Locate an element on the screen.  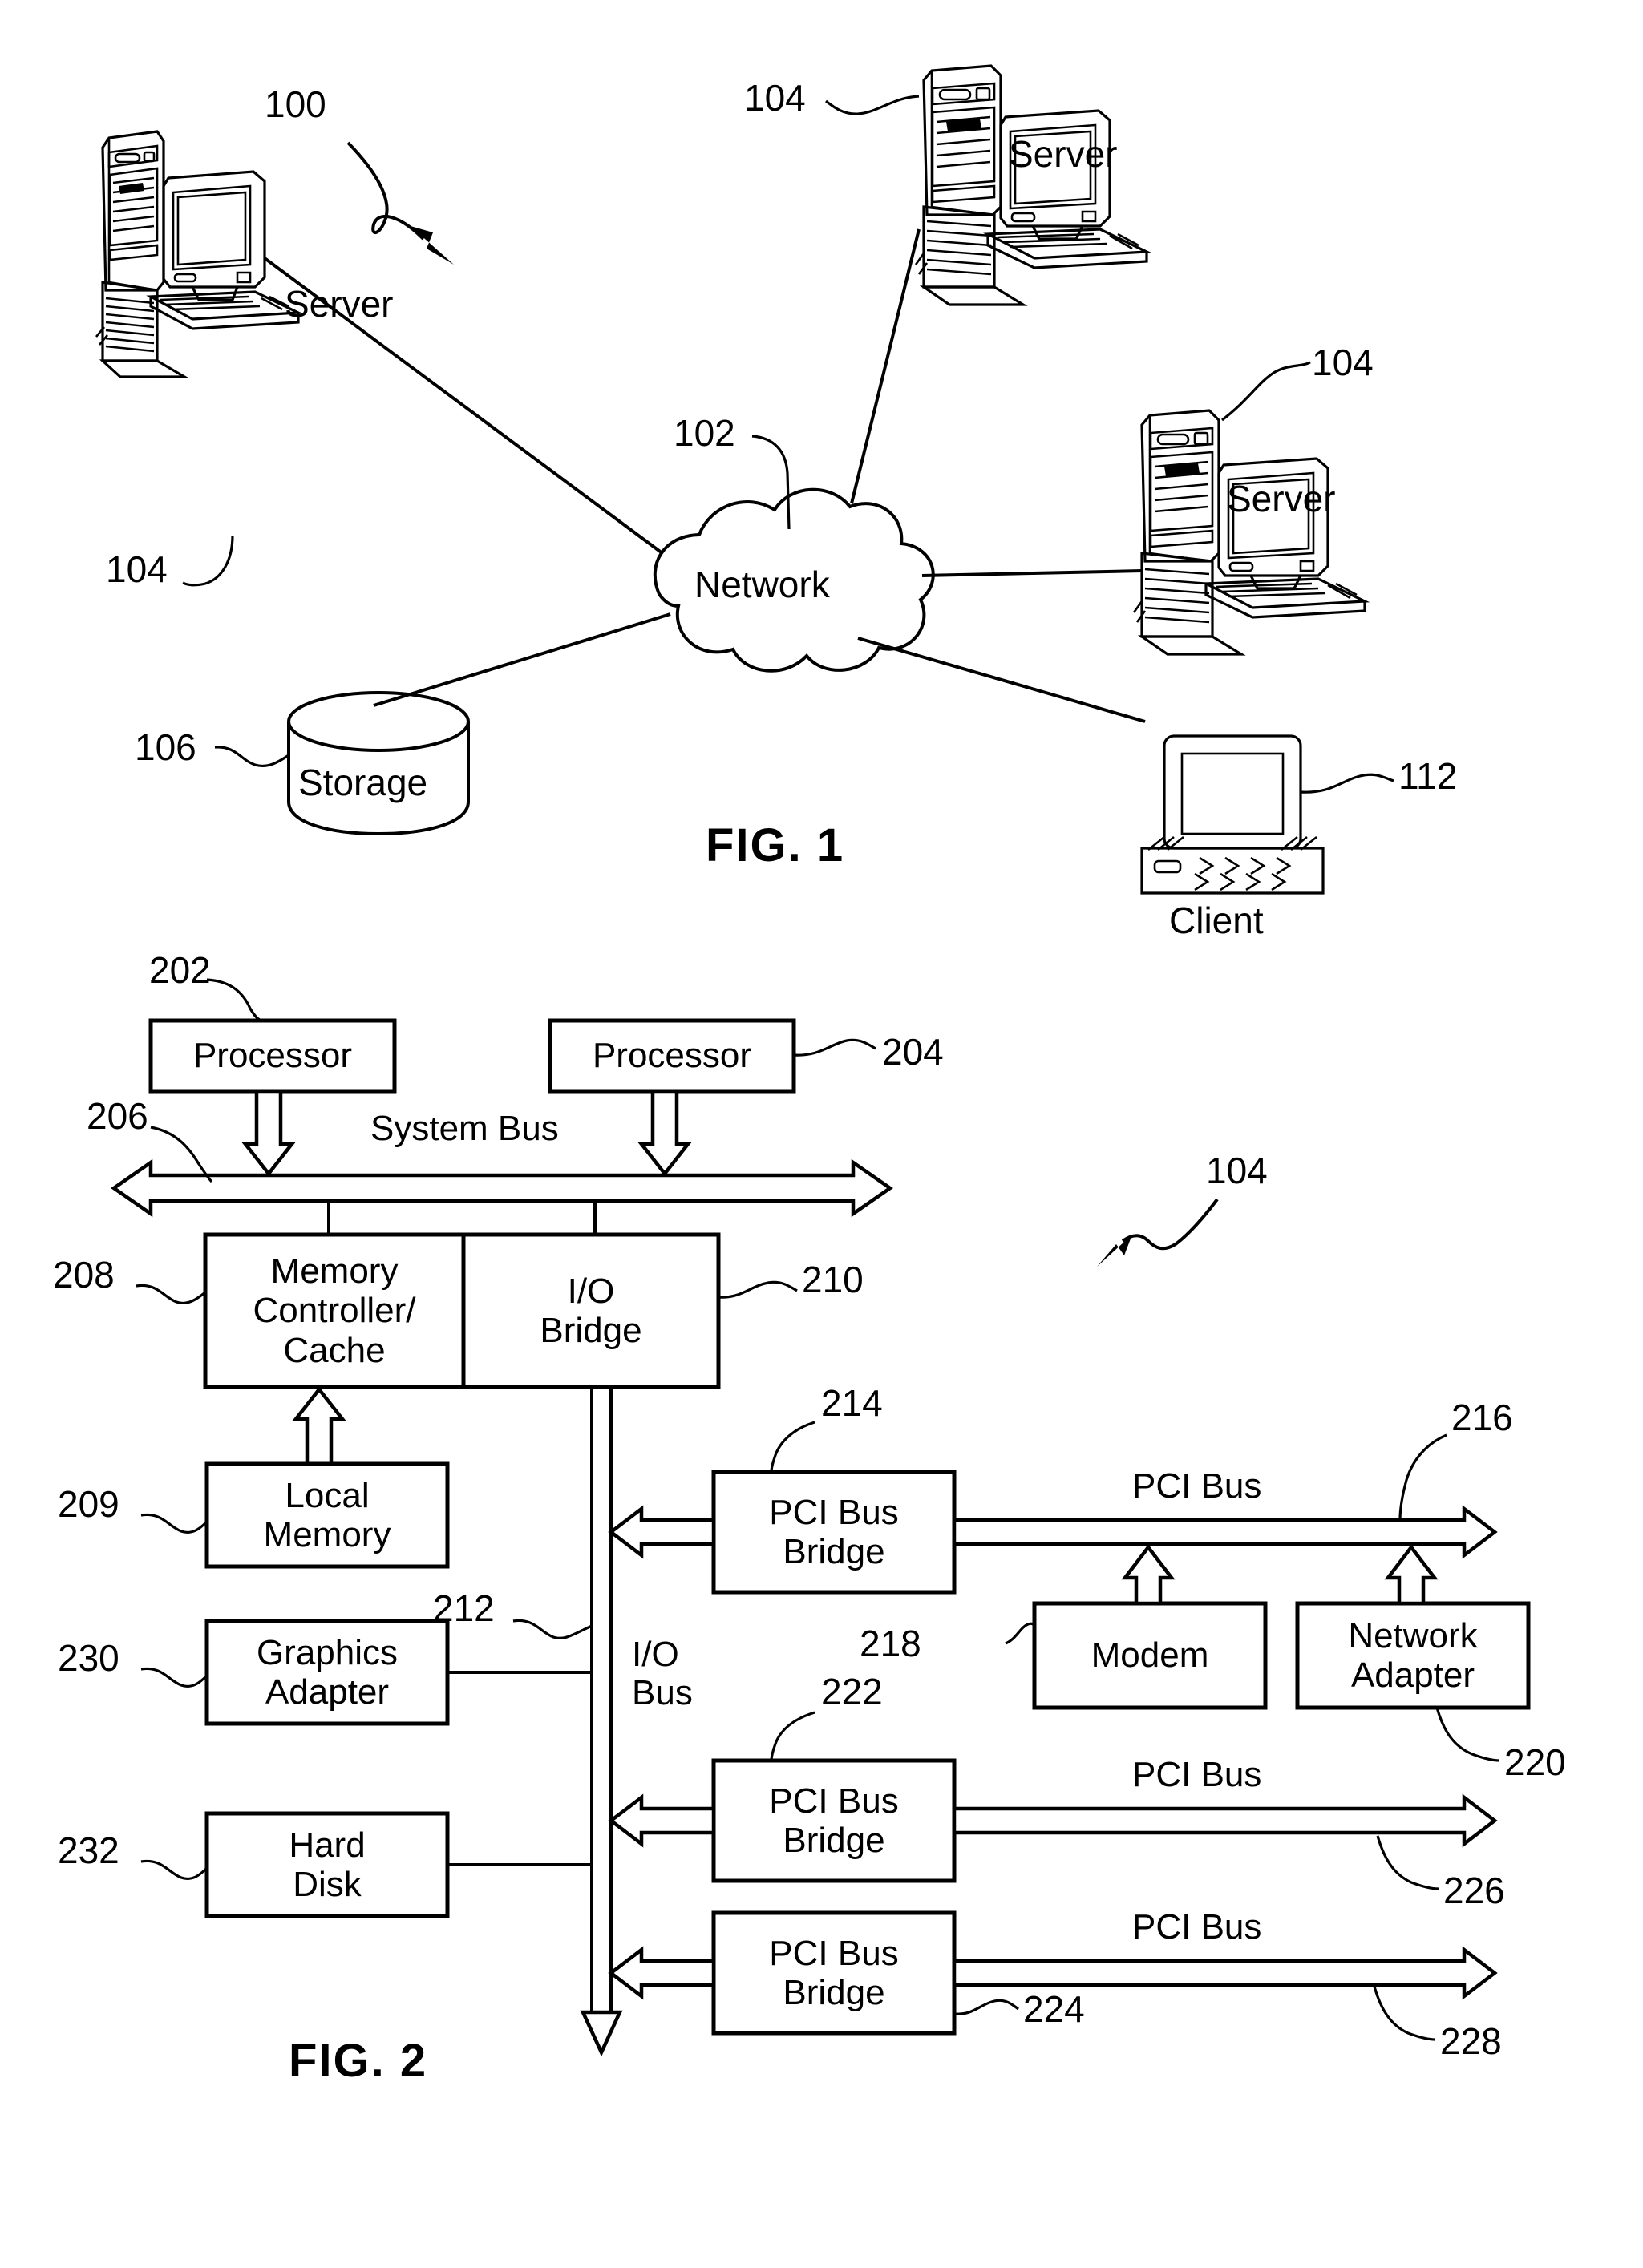
ref-214: 214 is located at coordinates (852, 1403).